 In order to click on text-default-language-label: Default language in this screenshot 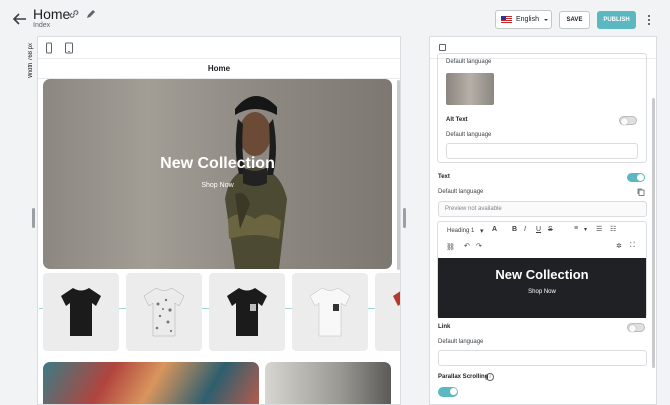, I will do `click(461, 192)`.